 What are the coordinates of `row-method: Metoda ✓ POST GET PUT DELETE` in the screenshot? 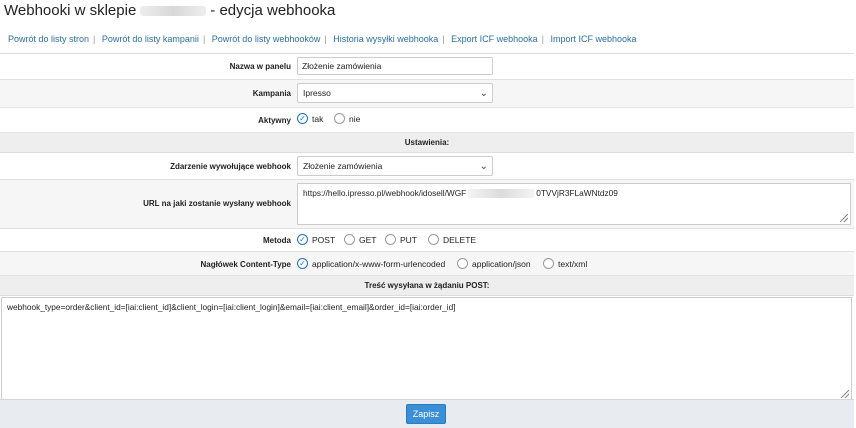 It's located at (427, 240).